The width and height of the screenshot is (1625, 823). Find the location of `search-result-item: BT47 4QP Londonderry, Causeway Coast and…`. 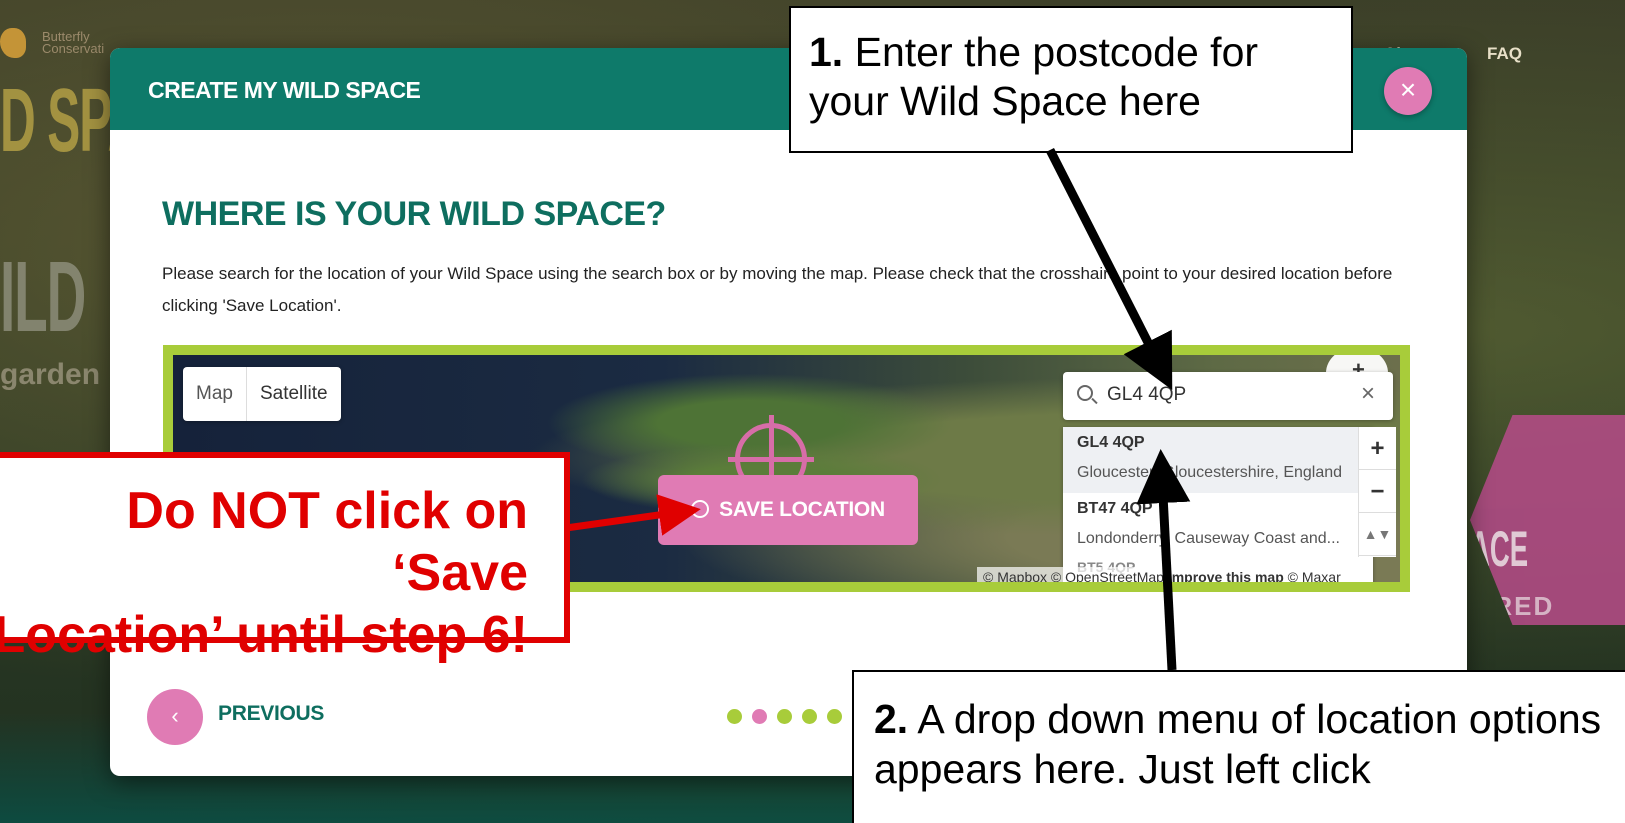

search-result-item: BT47 4QP Londonderry, Causeway Coast and… is located at coordinates (1218, 526).